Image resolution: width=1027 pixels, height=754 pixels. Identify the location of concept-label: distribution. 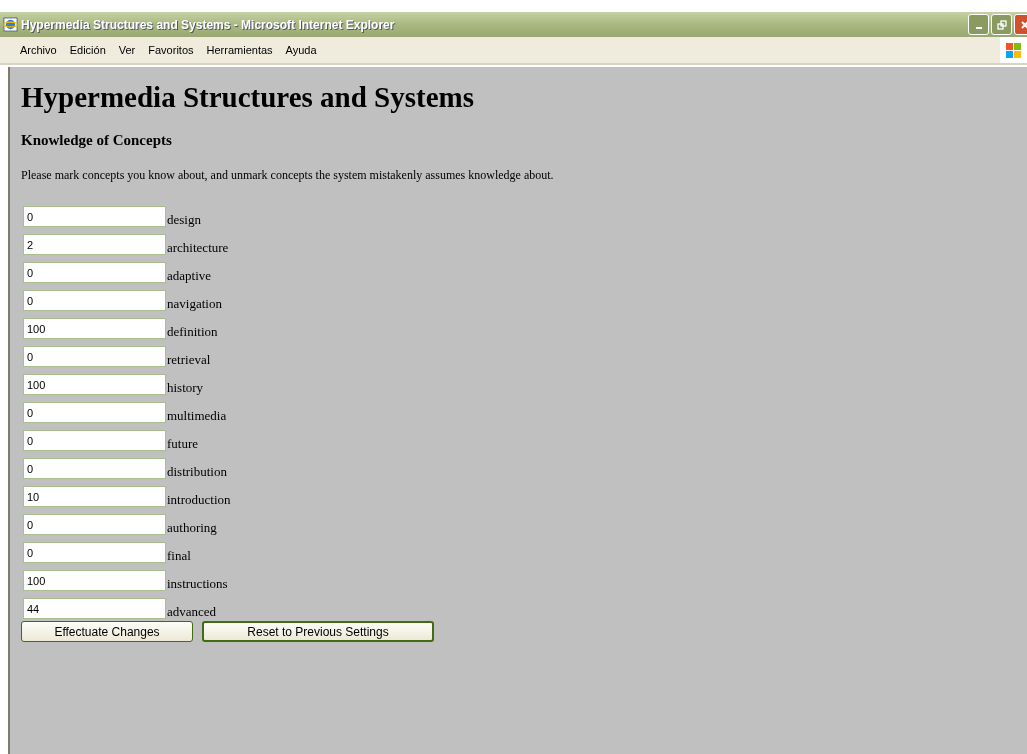
(197, 471).